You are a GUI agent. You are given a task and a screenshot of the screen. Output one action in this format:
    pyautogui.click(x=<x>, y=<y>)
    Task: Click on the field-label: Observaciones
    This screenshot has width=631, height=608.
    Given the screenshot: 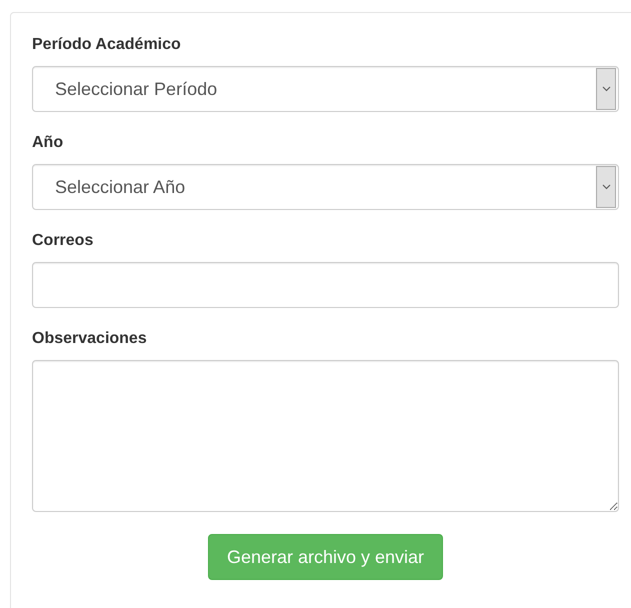 What is the action you would take?
    pyautogui.click(x=89, y=339)
    